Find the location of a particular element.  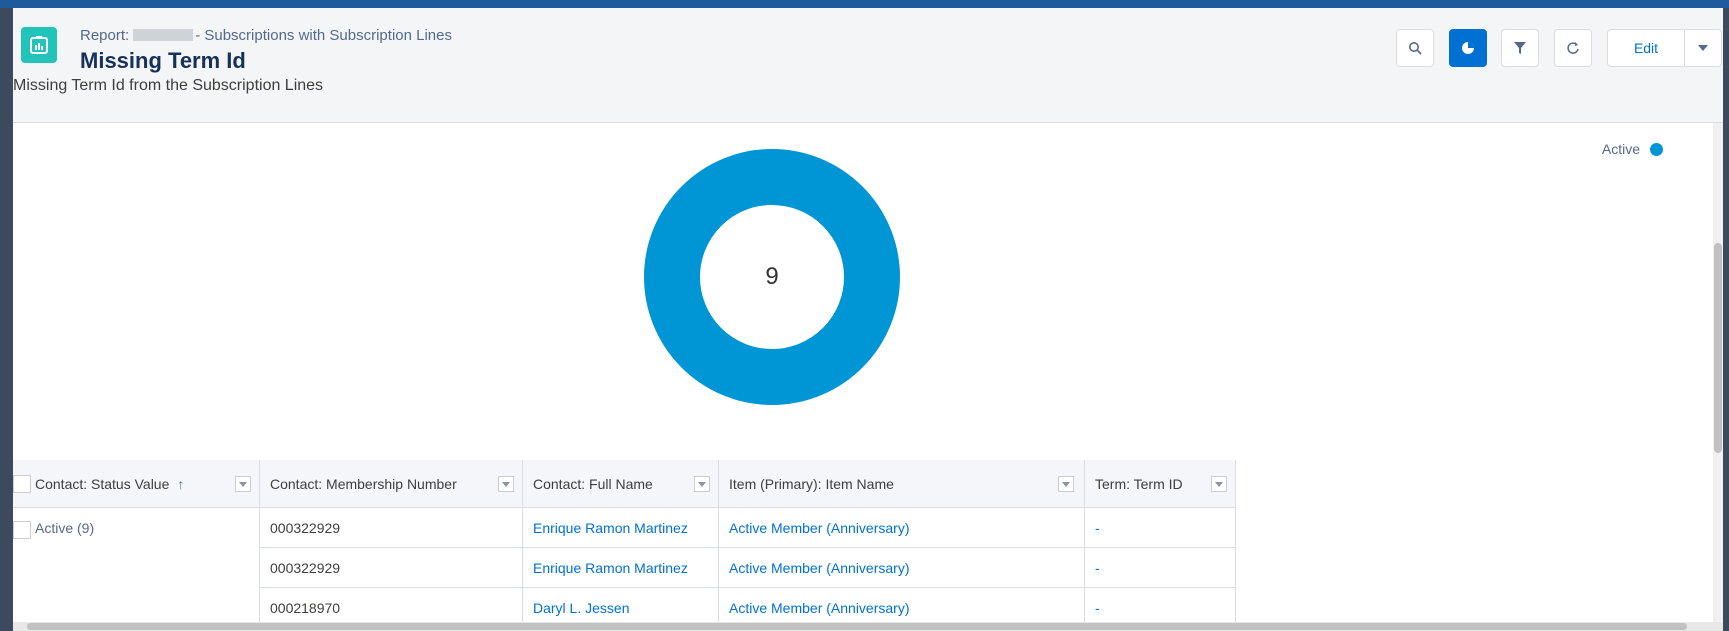

redacted-name is located at coordinates (163, 35).